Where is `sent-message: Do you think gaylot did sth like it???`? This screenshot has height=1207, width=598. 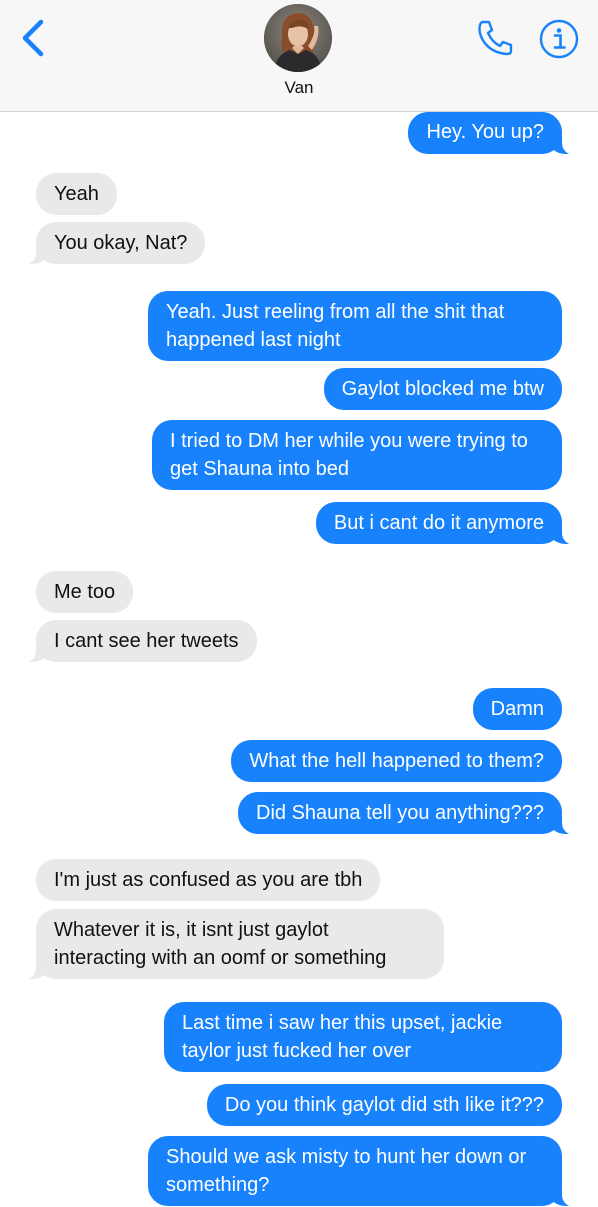
sent-message: Do you think gaylot did sth like it??? is located at coordinates (384, 1105).